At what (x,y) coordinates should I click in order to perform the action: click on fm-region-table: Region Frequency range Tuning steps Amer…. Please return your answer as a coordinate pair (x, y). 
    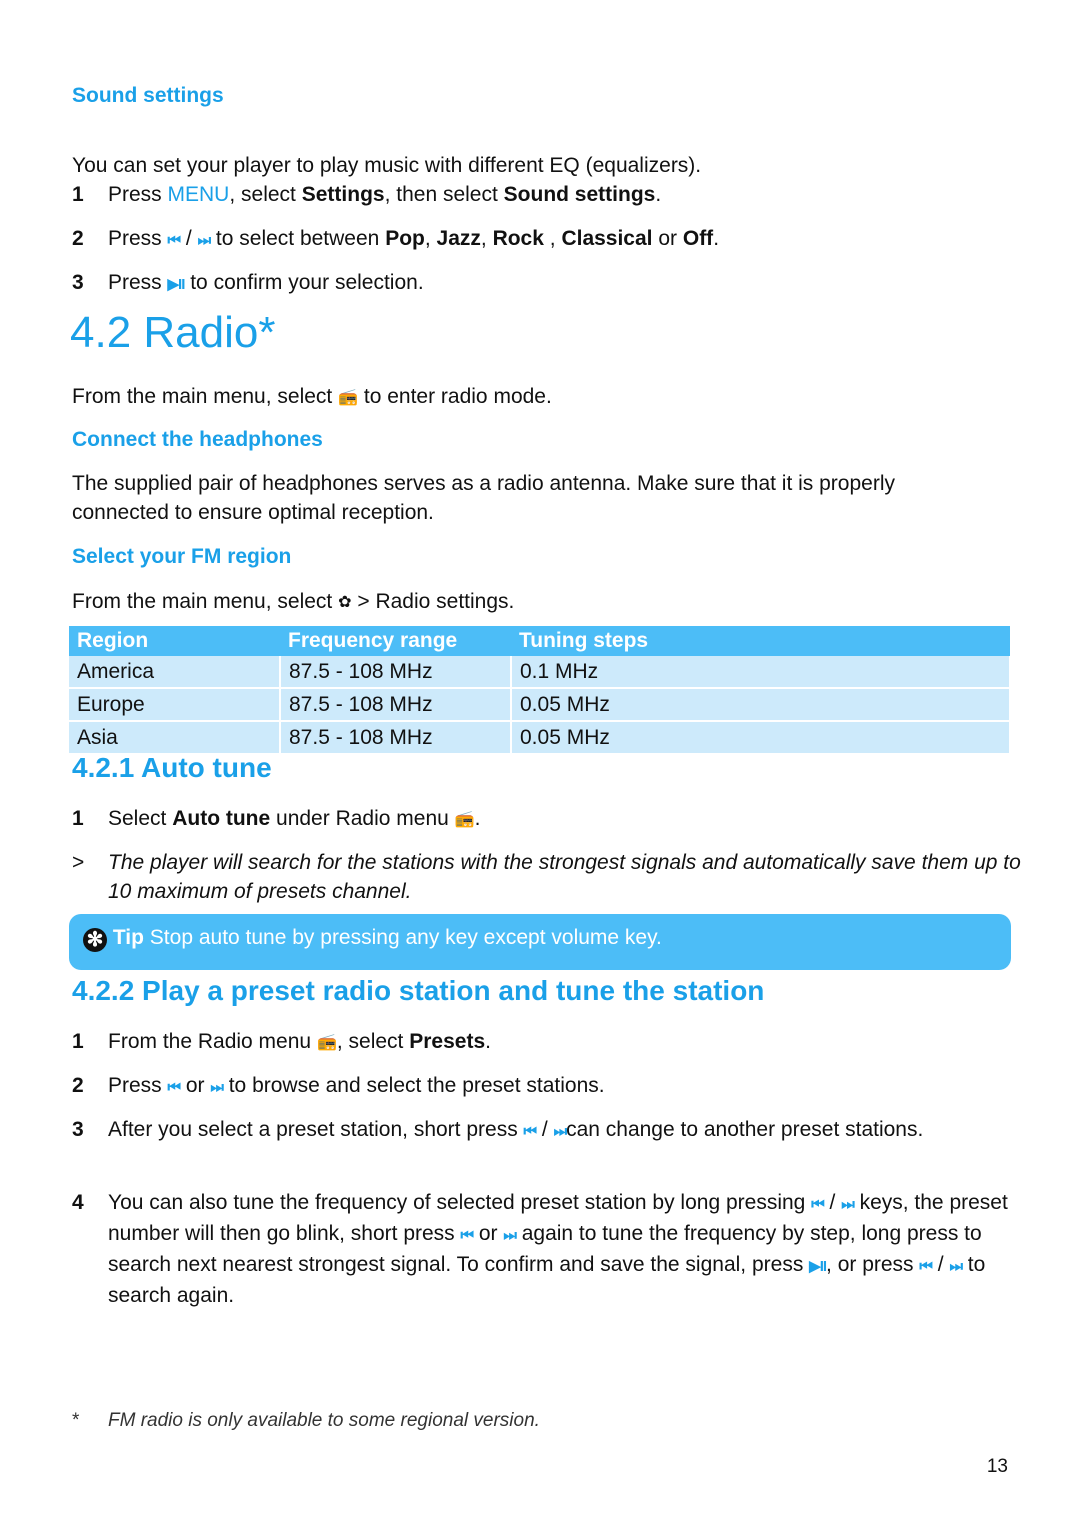
    Looking at the image, I should click on (540, 690).